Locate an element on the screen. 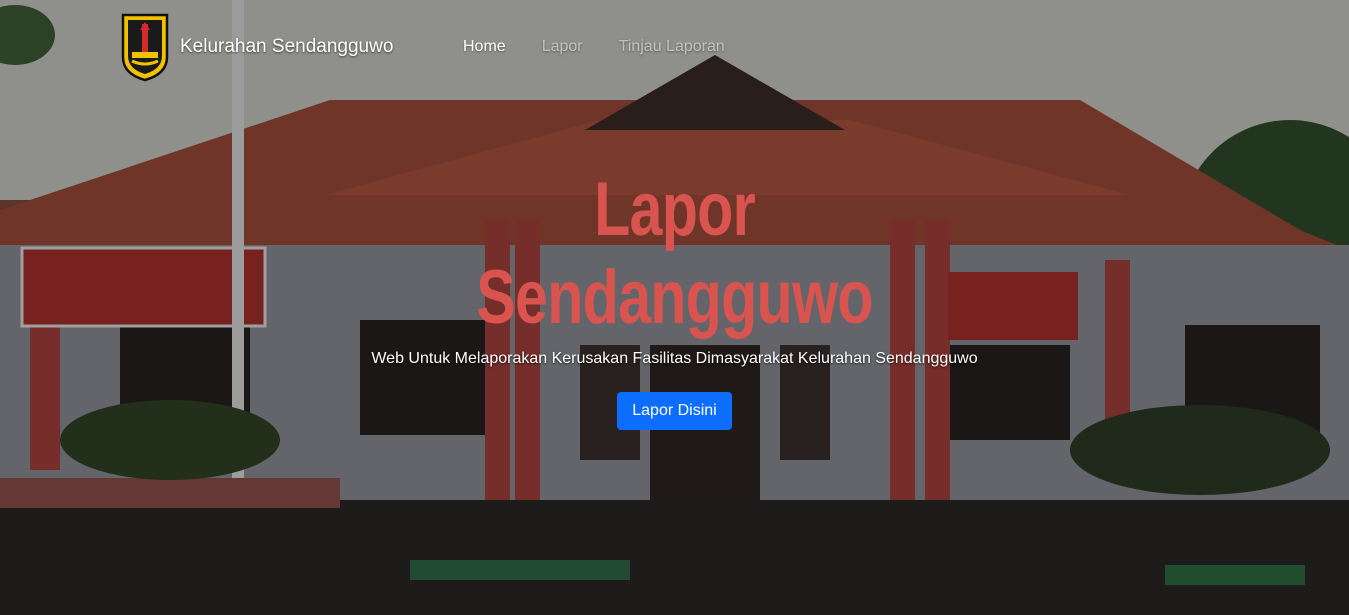  hero-title-line-1: Lapor is located at coordinates (675, 209).